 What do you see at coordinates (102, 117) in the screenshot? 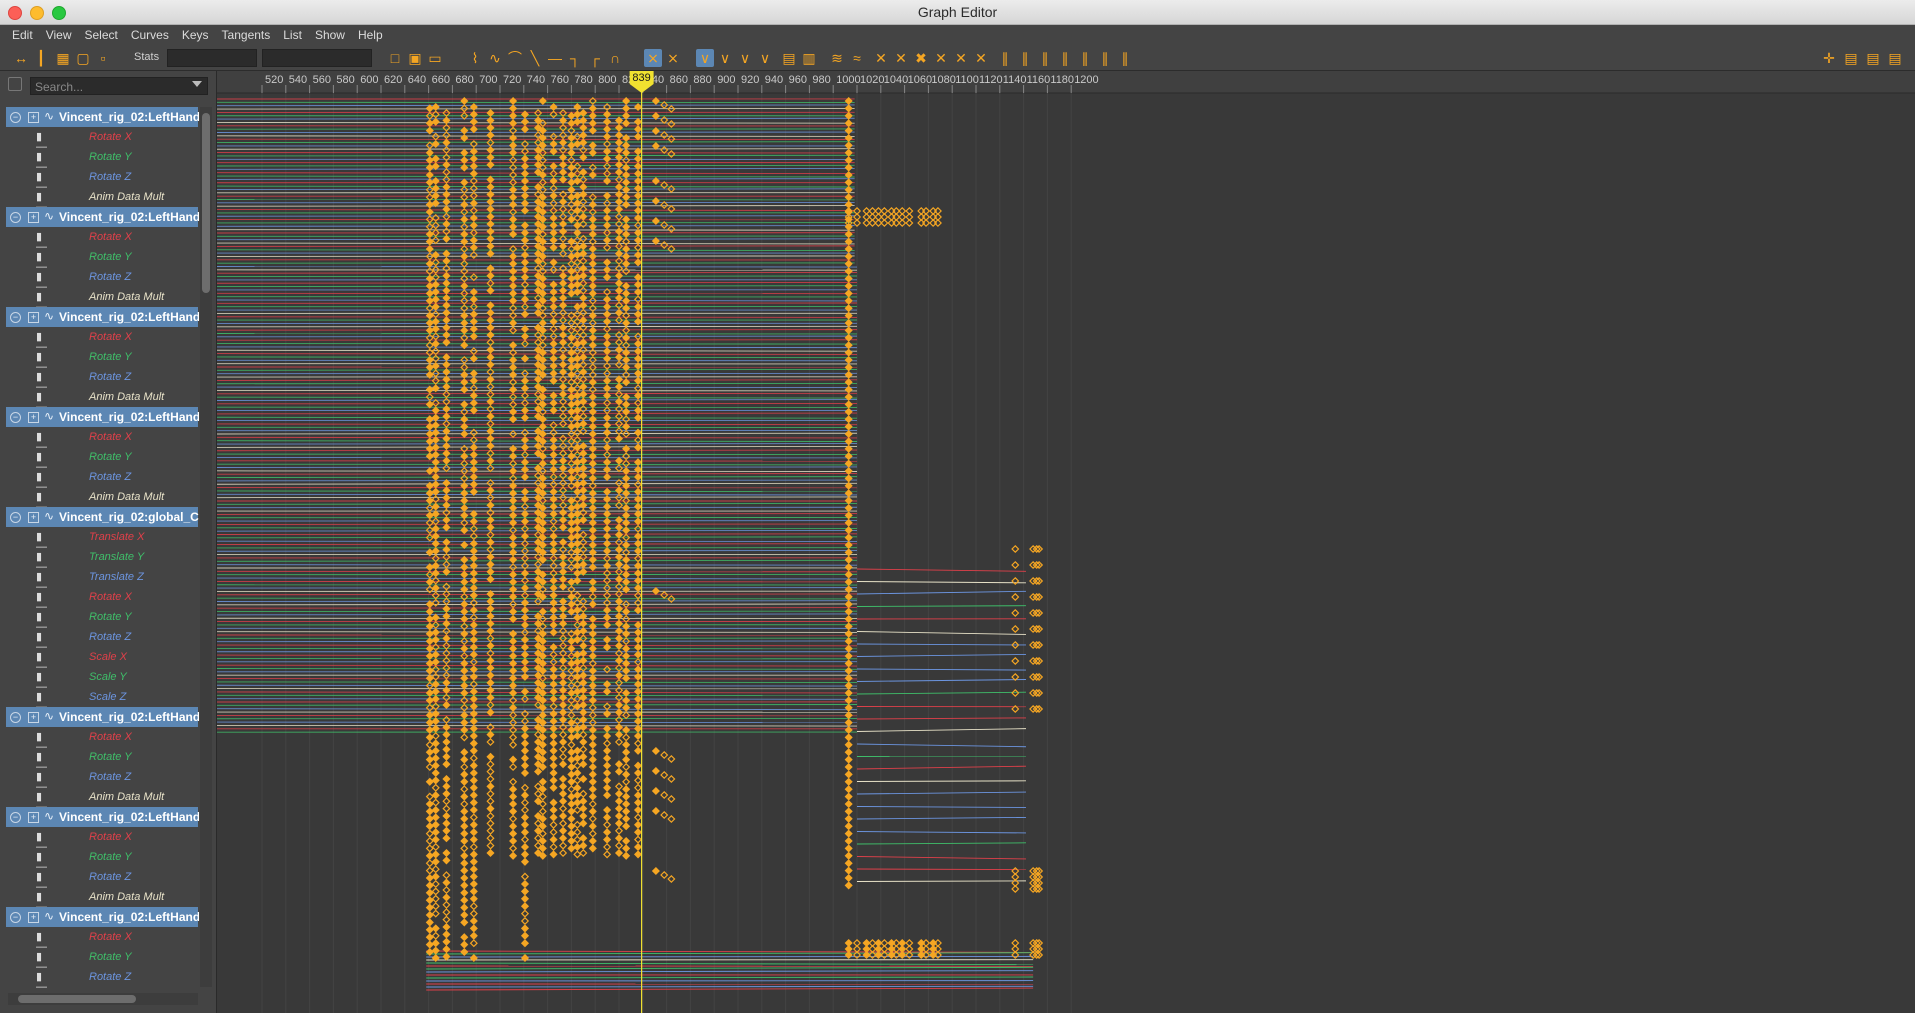
I see `outliner-group-row: − + ∿ Vincent_rig_02:LeftHandT` at bounding box center [102, 117].